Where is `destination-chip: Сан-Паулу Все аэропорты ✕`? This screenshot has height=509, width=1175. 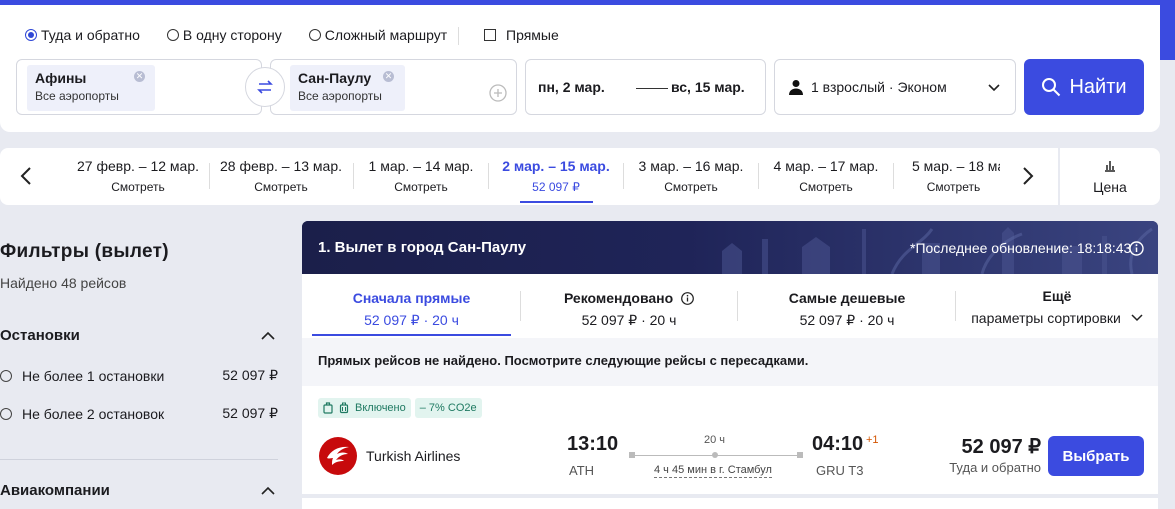 destination-chip: Сан-Паулу Все аэропорты ✕ is located at coordinates (347, 88).